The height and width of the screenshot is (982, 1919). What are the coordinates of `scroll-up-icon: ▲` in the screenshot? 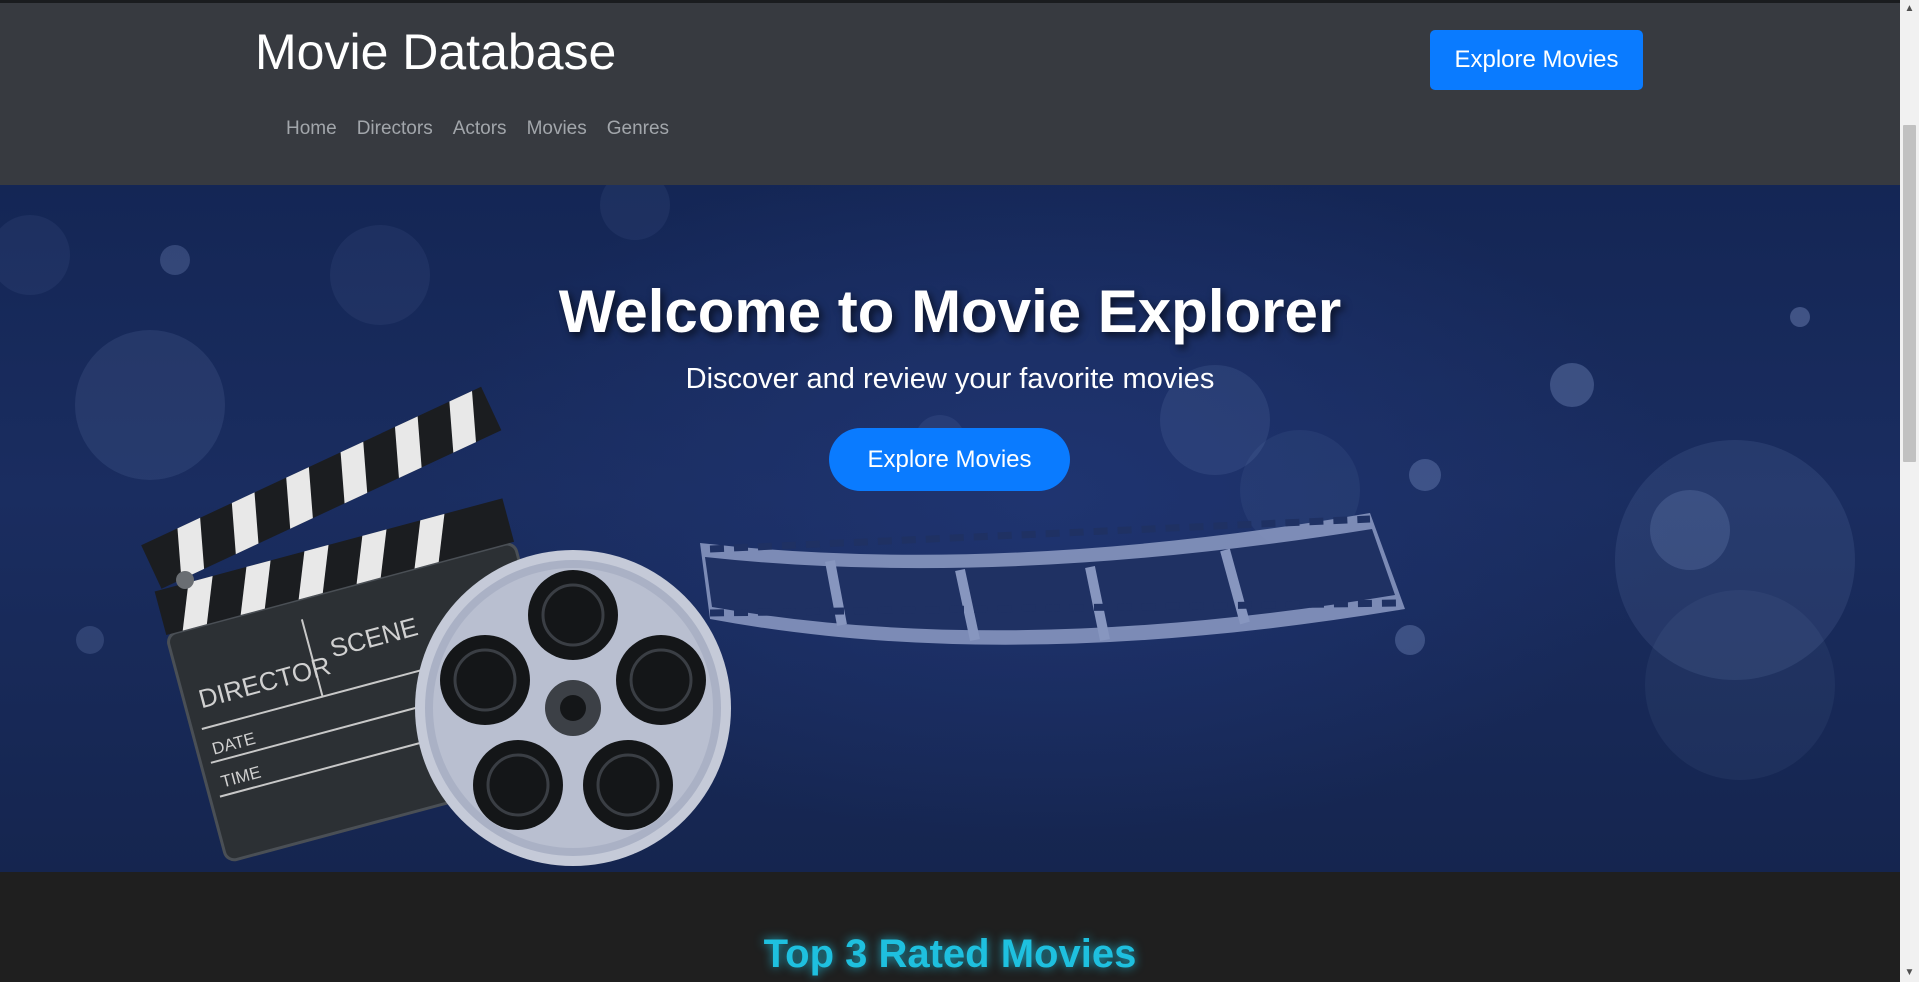 It's located at (1909, 8).